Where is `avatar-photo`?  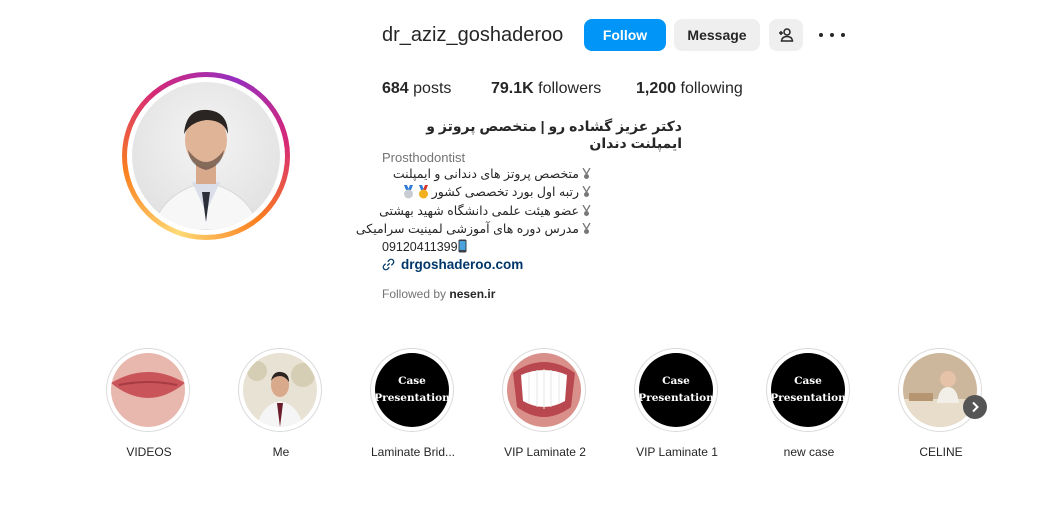 avatar-photo is located at coordinates (206, 156).